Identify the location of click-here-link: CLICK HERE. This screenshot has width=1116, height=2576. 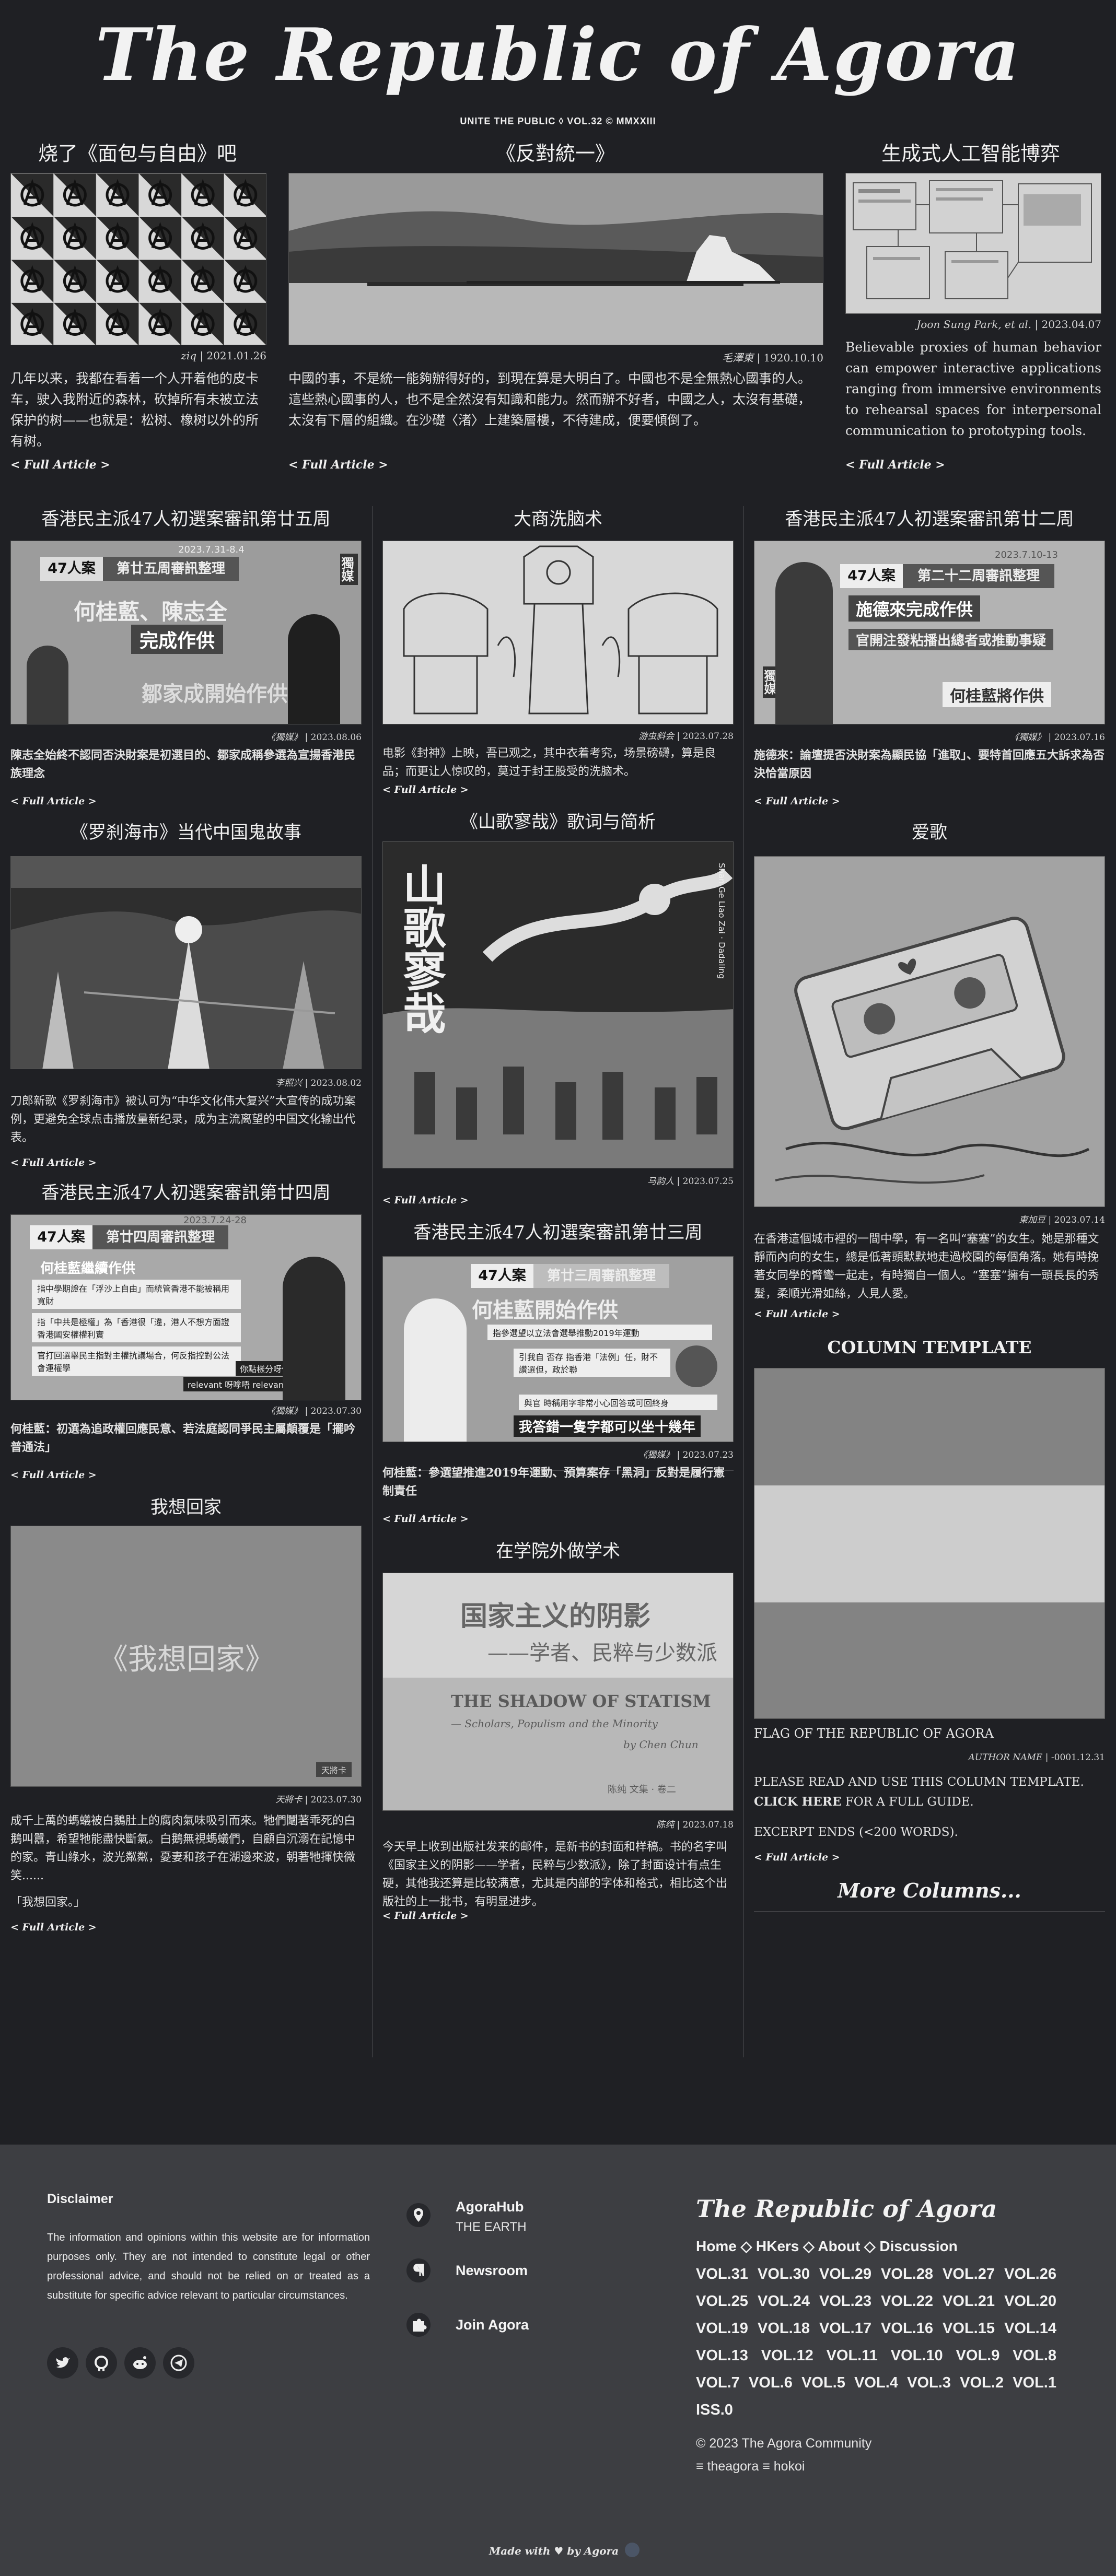
(798, 1802).